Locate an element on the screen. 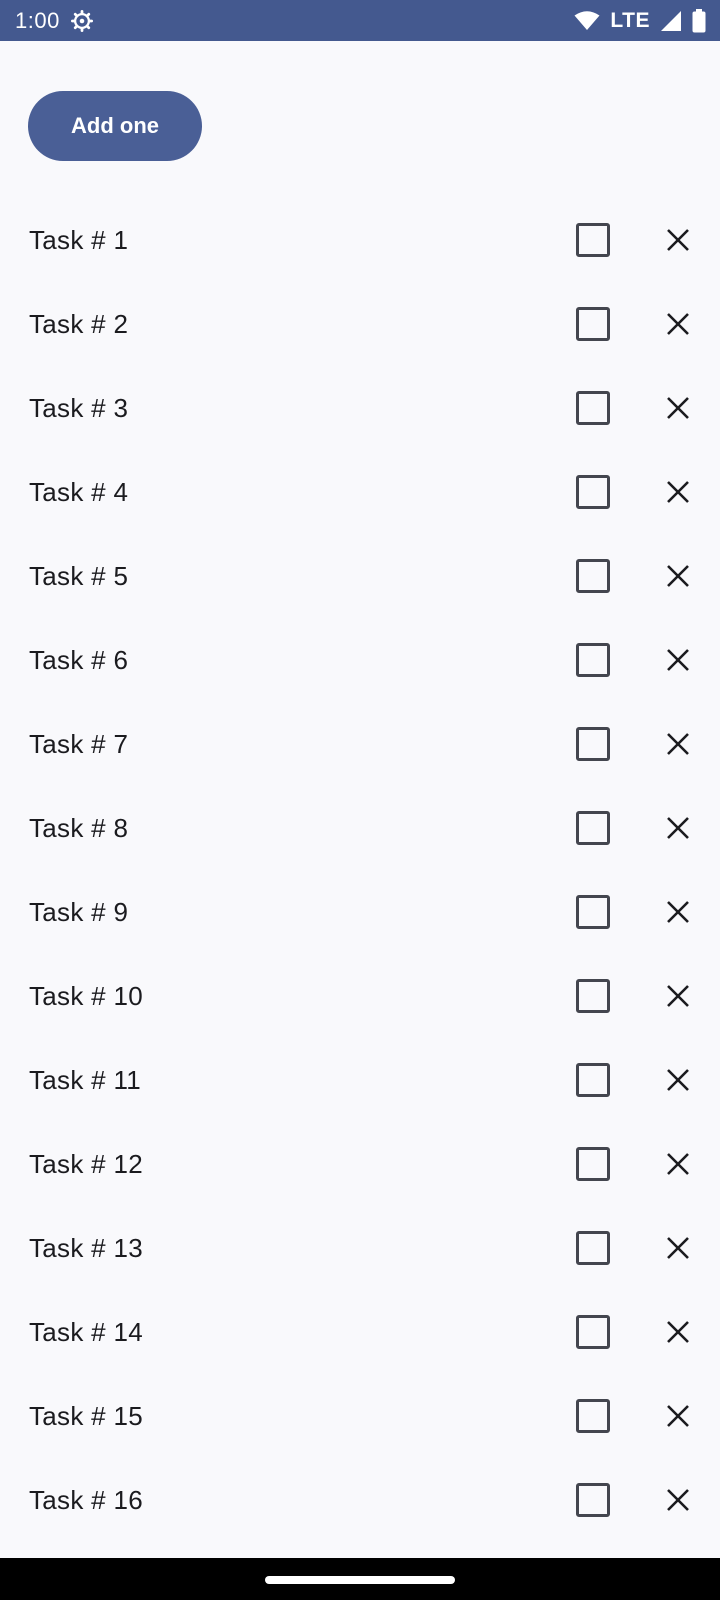  task-label: Task # 14 is located at coordinates (86, 1331).